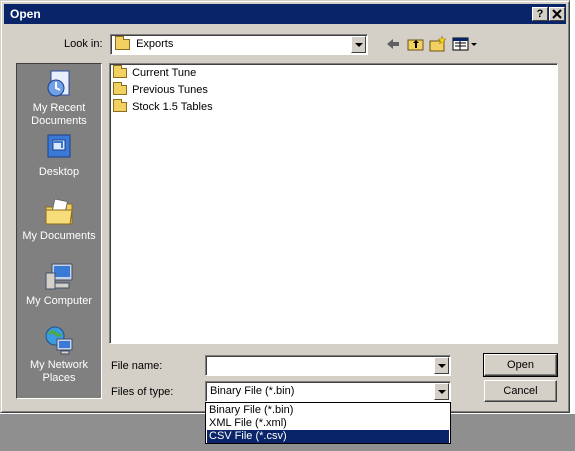  What do you see at coordinates (328, 436) in the screenshot?
I see `file-type-option-highlighted: CSV File (*.csv)` at bounding box center [328, 436].